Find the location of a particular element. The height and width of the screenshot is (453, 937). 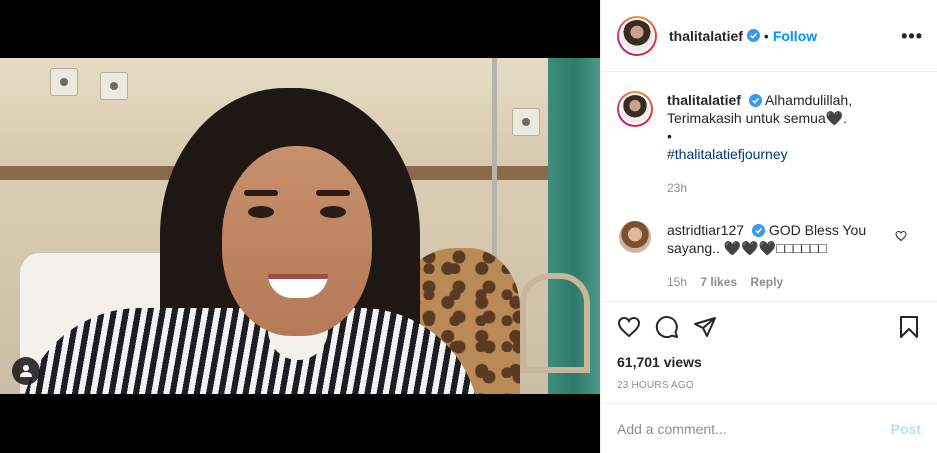

post-actions: 61,701 views 23 HOURS AGO is located at coordinates (769, 352).